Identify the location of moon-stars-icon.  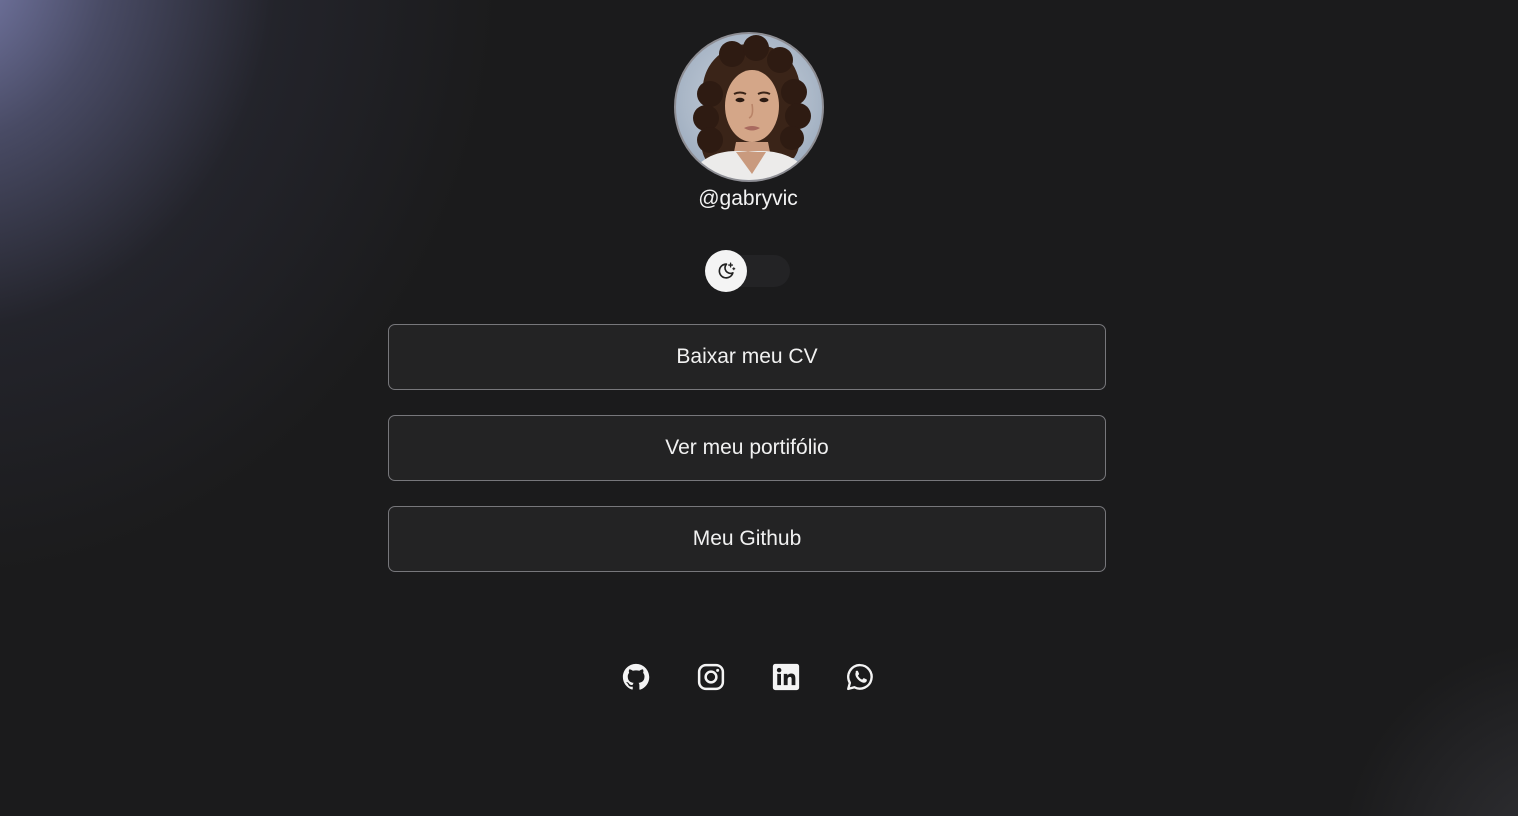
(727, 270).